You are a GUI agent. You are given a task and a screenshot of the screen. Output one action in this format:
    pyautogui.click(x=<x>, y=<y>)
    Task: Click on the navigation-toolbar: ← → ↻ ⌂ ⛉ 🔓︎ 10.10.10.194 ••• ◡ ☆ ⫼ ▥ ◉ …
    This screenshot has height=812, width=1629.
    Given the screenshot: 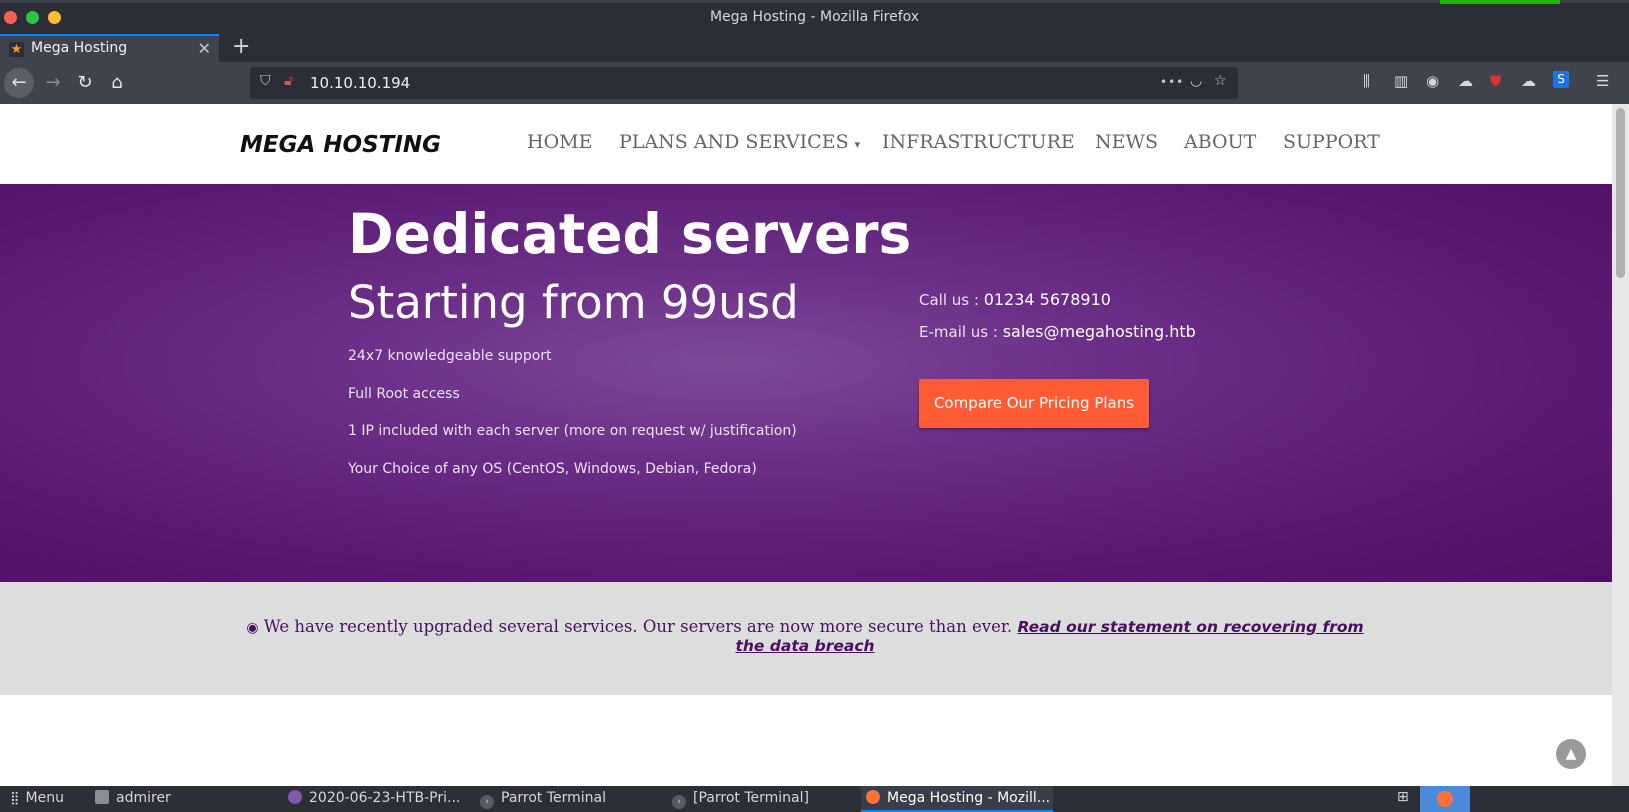 What is the action you would take?
    pyautogui.click(x=814, y=83)
    